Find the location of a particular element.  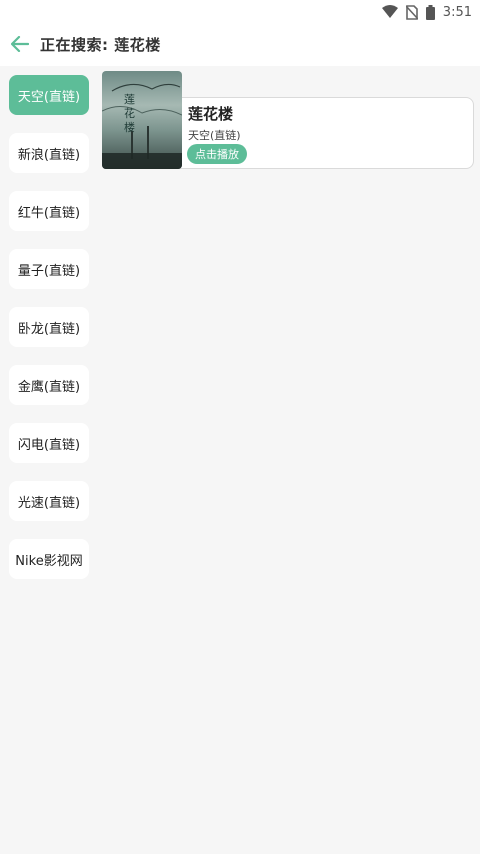

svg-text: 莲 is located at coordinates (129, 99).